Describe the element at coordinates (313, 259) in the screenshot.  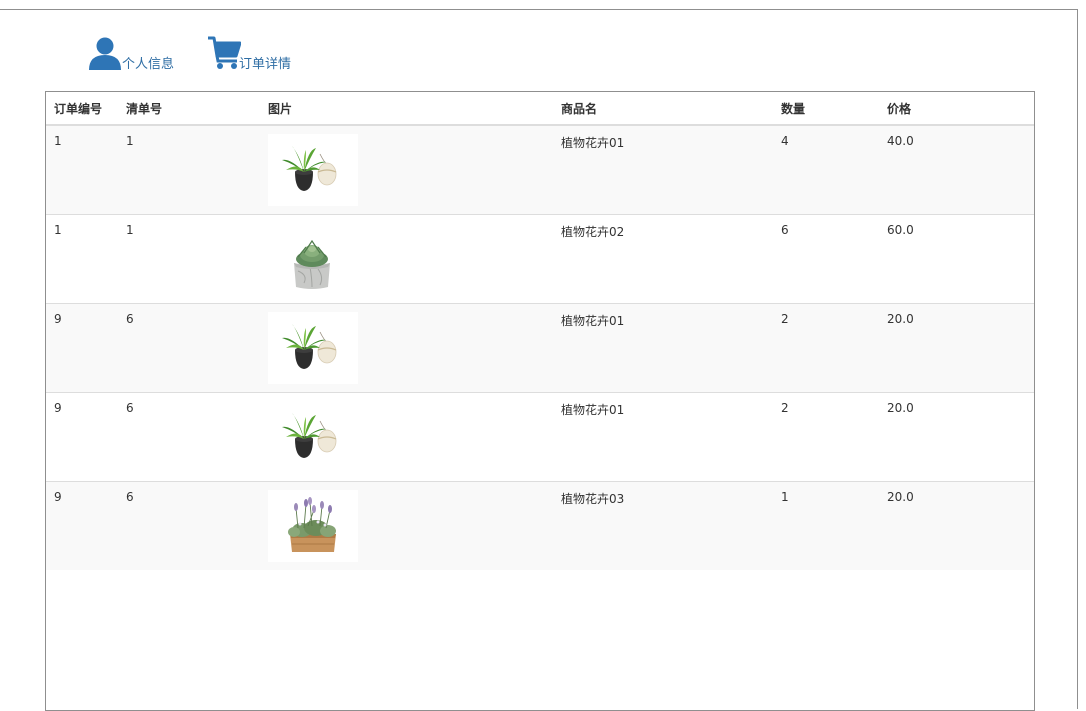
I see `product-thumbnail-succulent-bag` at that location.